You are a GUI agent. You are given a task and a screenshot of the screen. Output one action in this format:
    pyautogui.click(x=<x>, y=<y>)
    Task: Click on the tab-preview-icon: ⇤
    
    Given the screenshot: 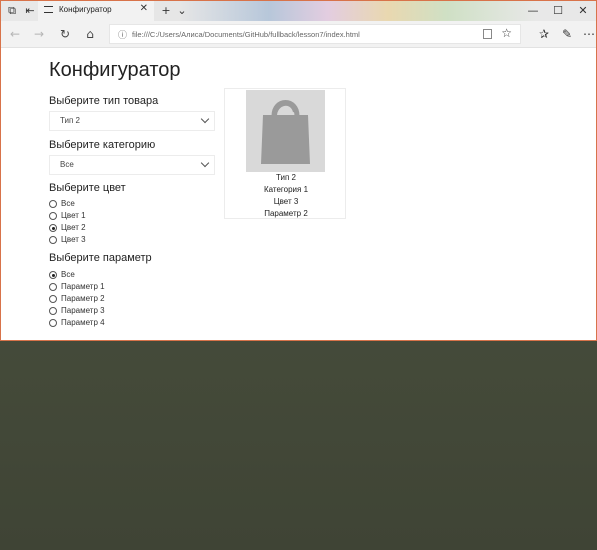 What is the action you would take?
    pyautogui.click(x=30, y=11)
    